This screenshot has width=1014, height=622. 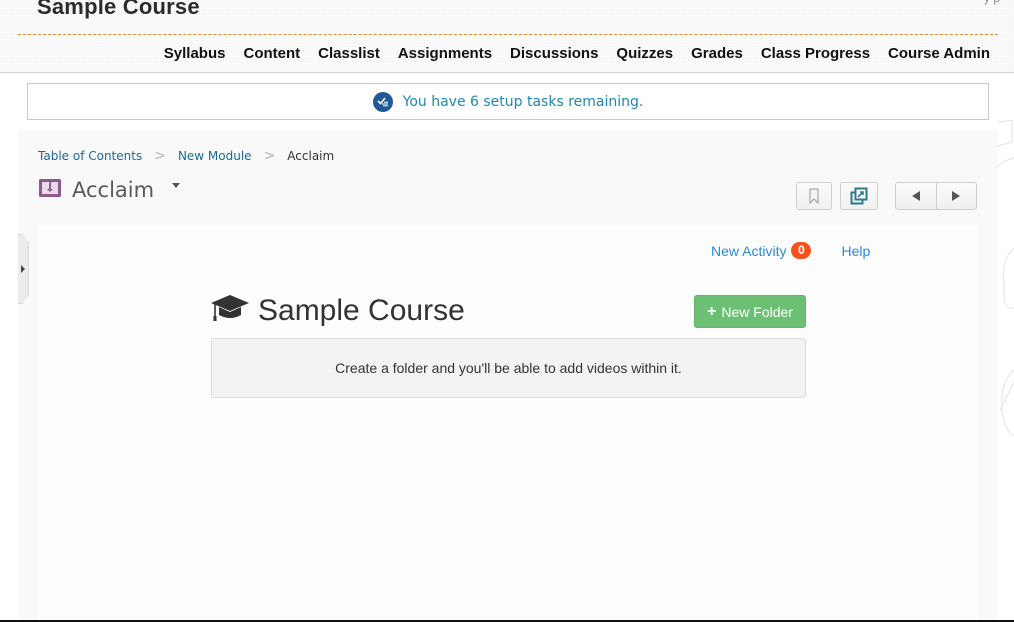 What do you see at coordinates (712, 311) in the screenshot?
I see `plus-icon: +` at bounding box center [712, 311].